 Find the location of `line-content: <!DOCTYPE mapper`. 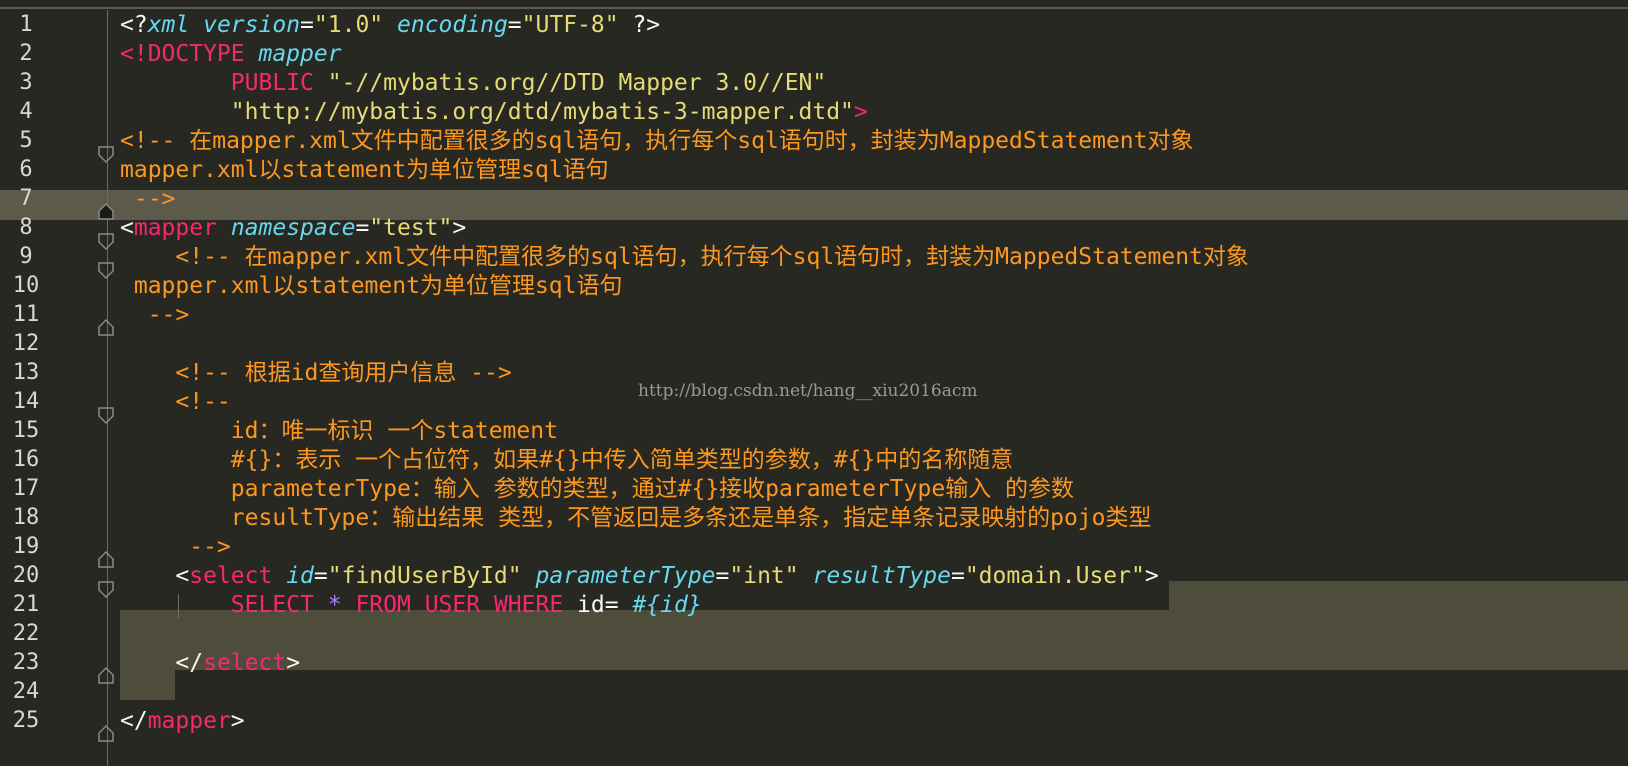

line-content: <!DOCTYPE mapper is located at coordinates (231, 54).